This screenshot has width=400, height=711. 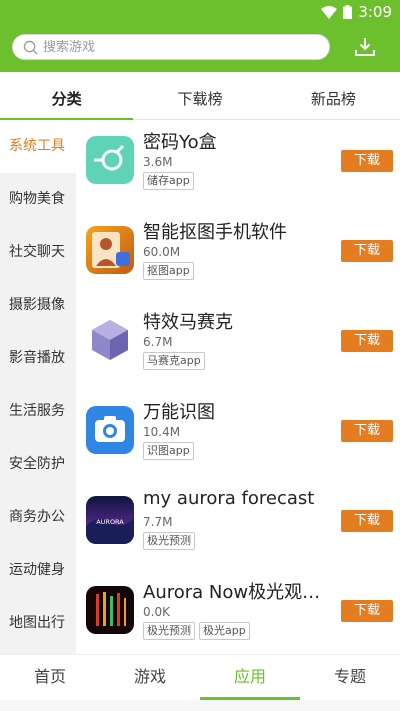 I want to click on app-tag: 识图app, so click(x=168, y=451).